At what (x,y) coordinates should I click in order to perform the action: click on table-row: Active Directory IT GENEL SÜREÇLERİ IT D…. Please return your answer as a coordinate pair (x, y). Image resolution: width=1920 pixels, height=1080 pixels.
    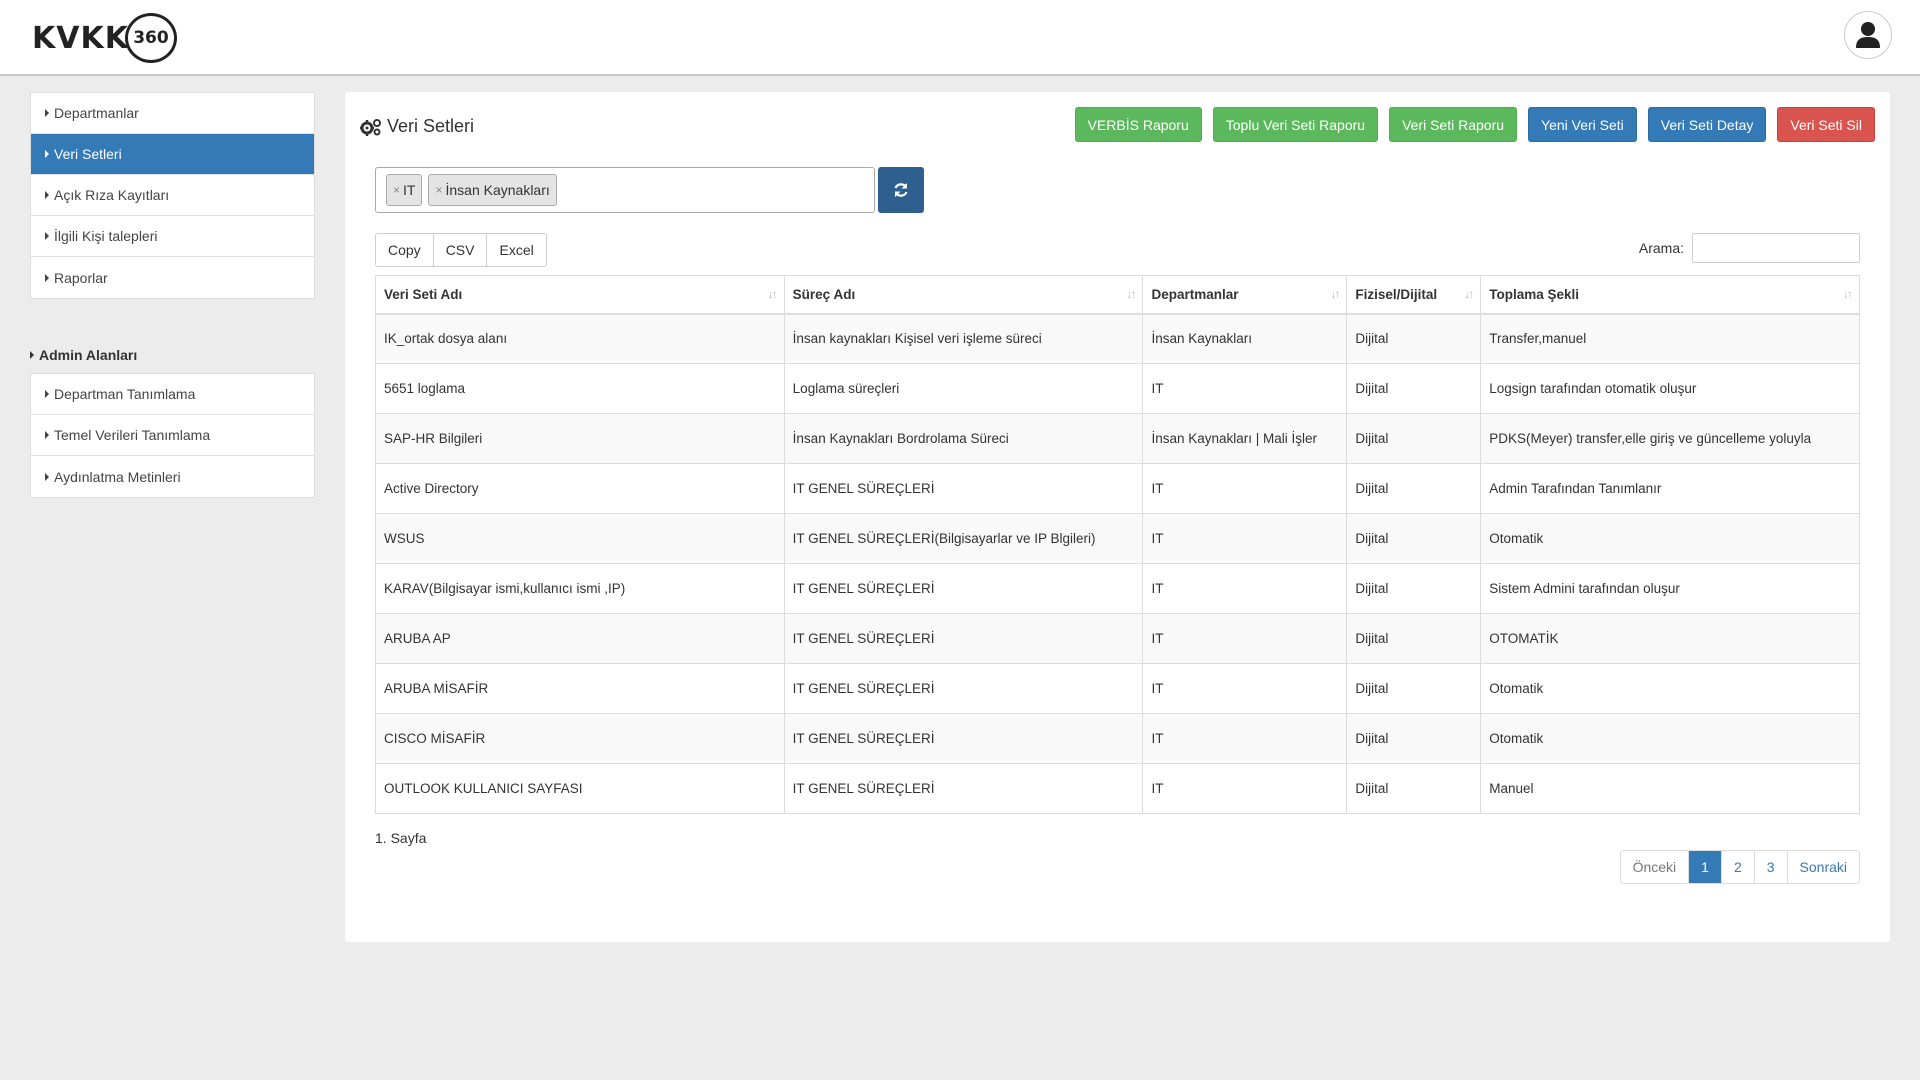
    Looking at the image, I should click on (1117, 488).